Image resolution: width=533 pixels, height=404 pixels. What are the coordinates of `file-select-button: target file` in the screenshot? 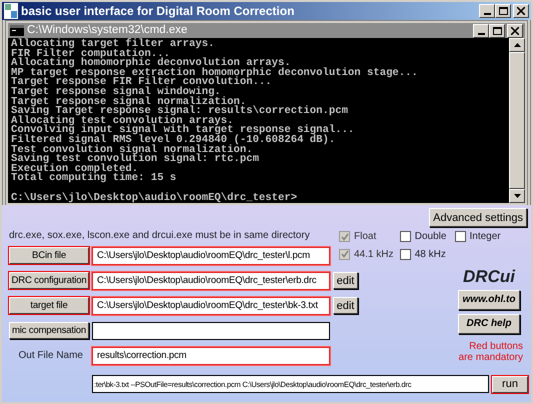 It's located at (49, 305).